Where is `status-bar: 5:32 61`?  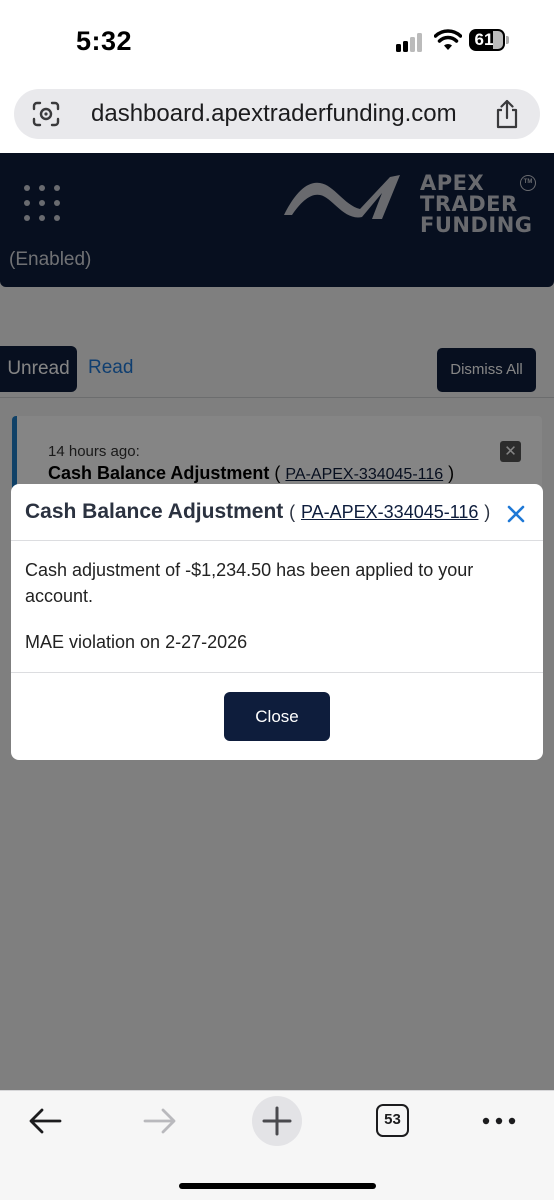
status-bar: 5:32 61 is located at coordinates (277, 42).